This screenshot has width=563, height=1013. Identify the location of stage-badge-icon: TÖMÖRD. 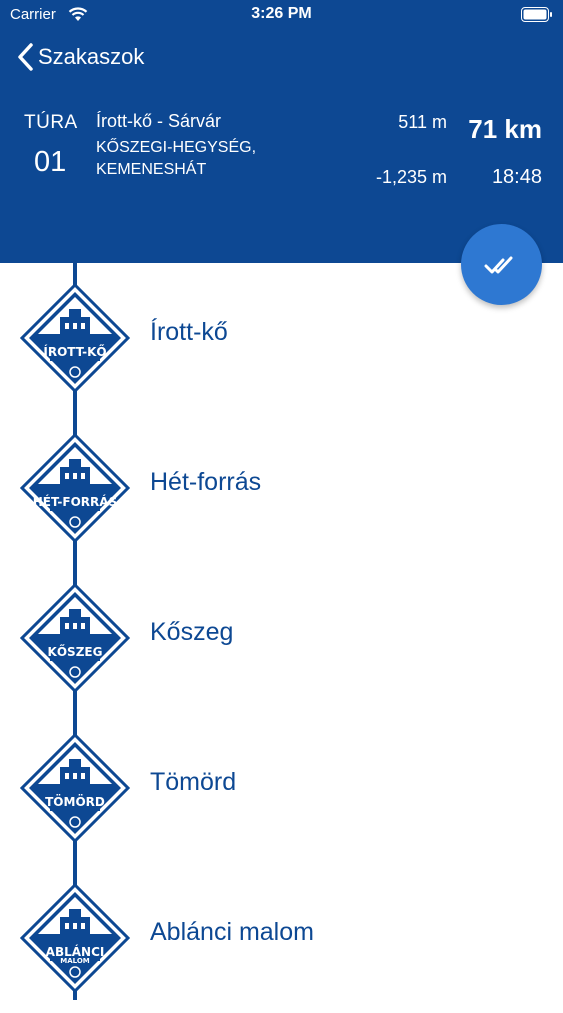
(75, 788).